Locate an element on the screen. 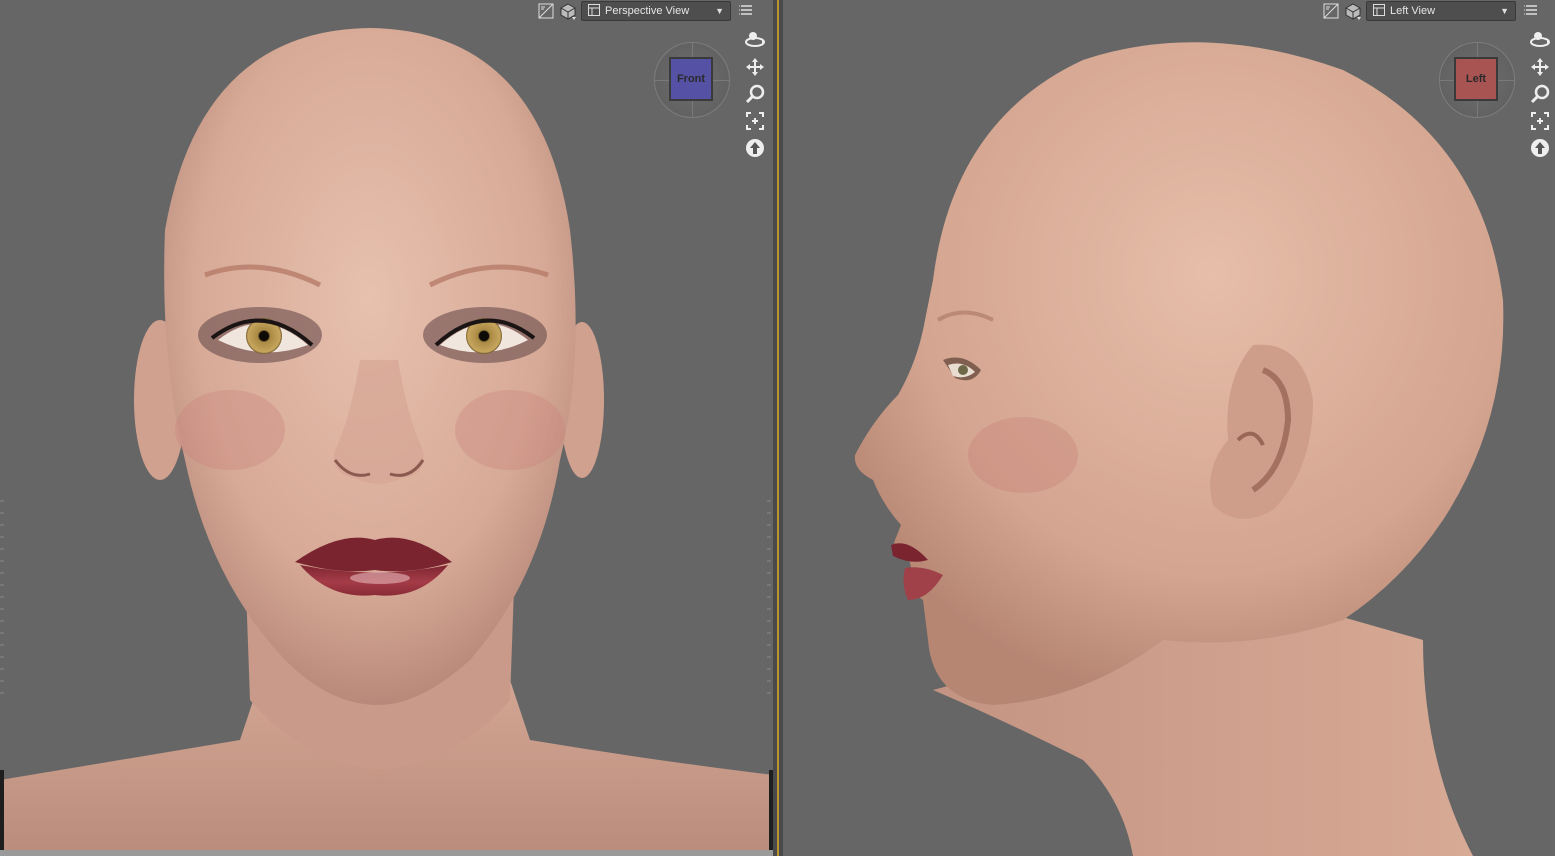 The height and width of the screenshot is (856, 1555). view-cube-face-label: Left is located at coordinates (1476, 79).